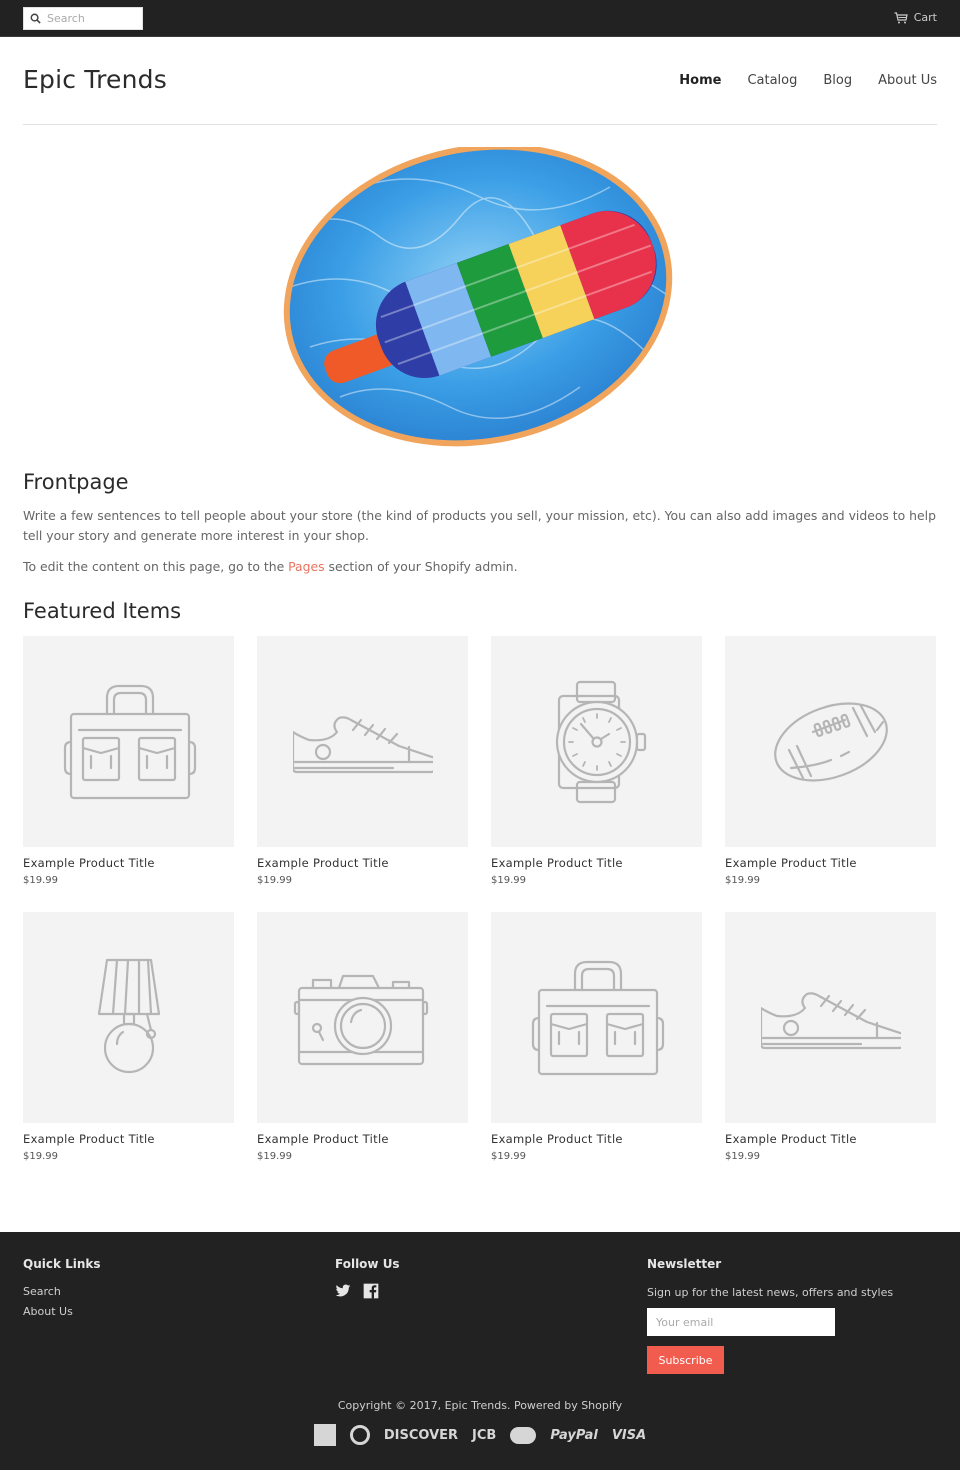 The width and height of the screenshot is (960, 1480). Describe the element at coordinates (907, 80) in the screenshot. I see `nav-about-us: About Us` at that location.